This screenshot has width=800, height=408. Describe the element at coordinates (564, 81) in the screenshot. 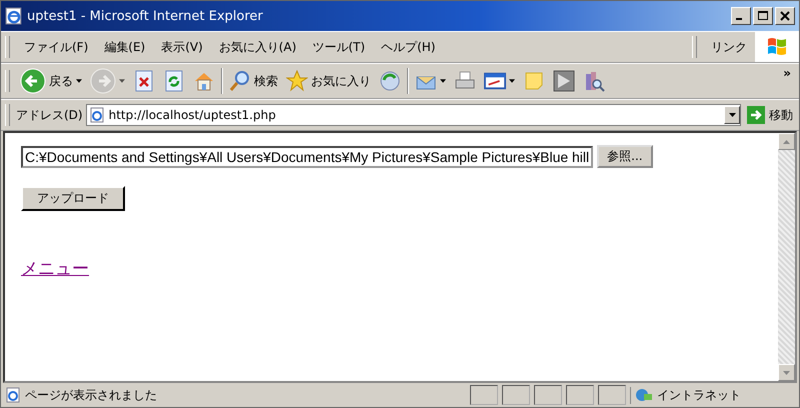

I see `tile-icon` at that location.